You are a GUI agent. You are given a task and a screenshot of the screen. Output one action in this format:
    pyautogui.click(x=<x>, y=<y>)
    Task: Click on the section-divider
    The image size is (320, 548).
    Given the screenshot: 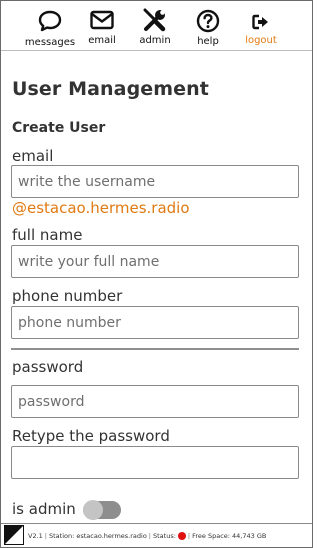 What is the action you would take?
    pyautogui.click(x=155, y=349)
    